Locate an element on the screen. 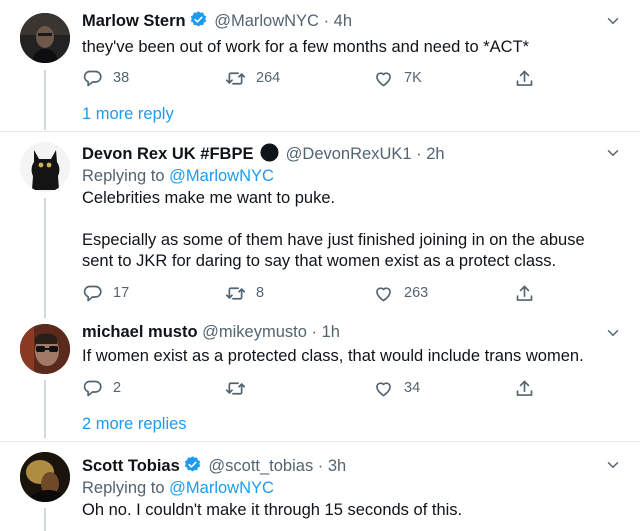 The width and height of the screenshot is (640, 531). timestamp: · 3h is located at coordinates (332, 466).